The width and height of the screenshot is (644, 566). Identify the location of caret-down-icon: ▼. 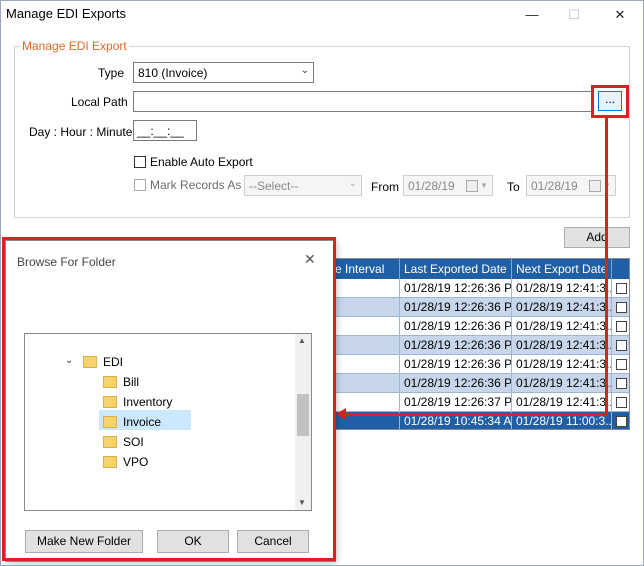
(484, 185).